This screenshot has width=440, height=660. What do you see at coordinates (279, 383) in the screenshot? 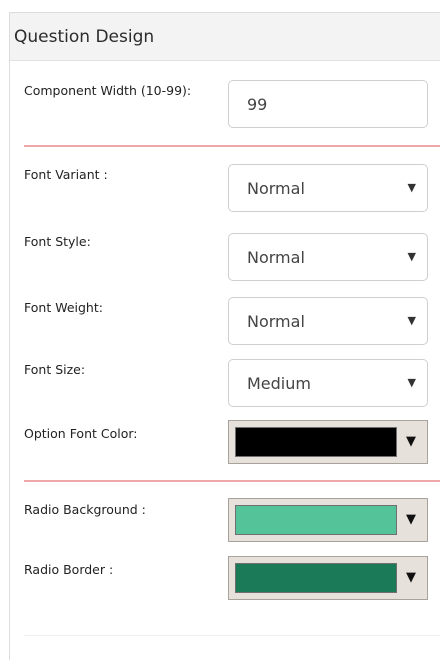
I see `font-size-value: Medium` at bounding box center [279, 383].